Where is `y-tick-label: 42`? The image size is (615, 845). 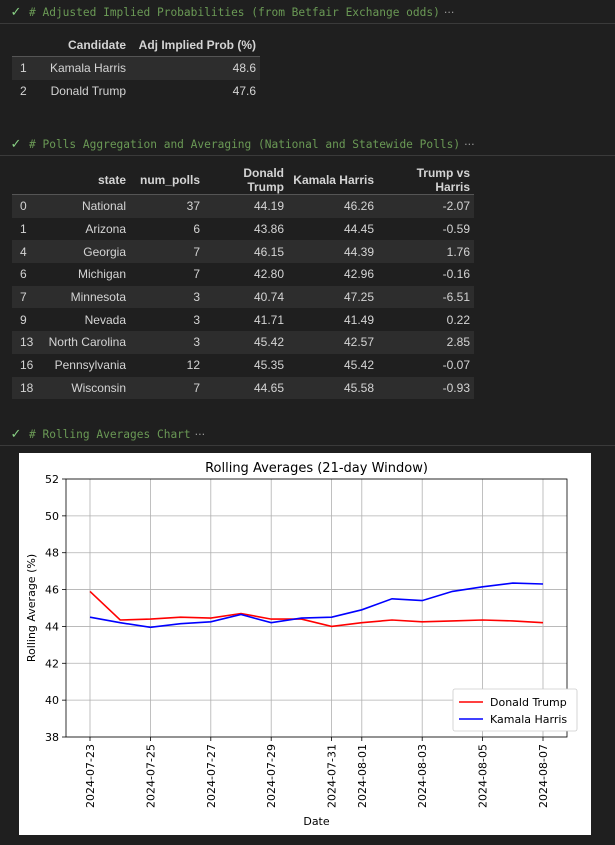 y-tick-label: 42 is located at coordinates (52, 663).